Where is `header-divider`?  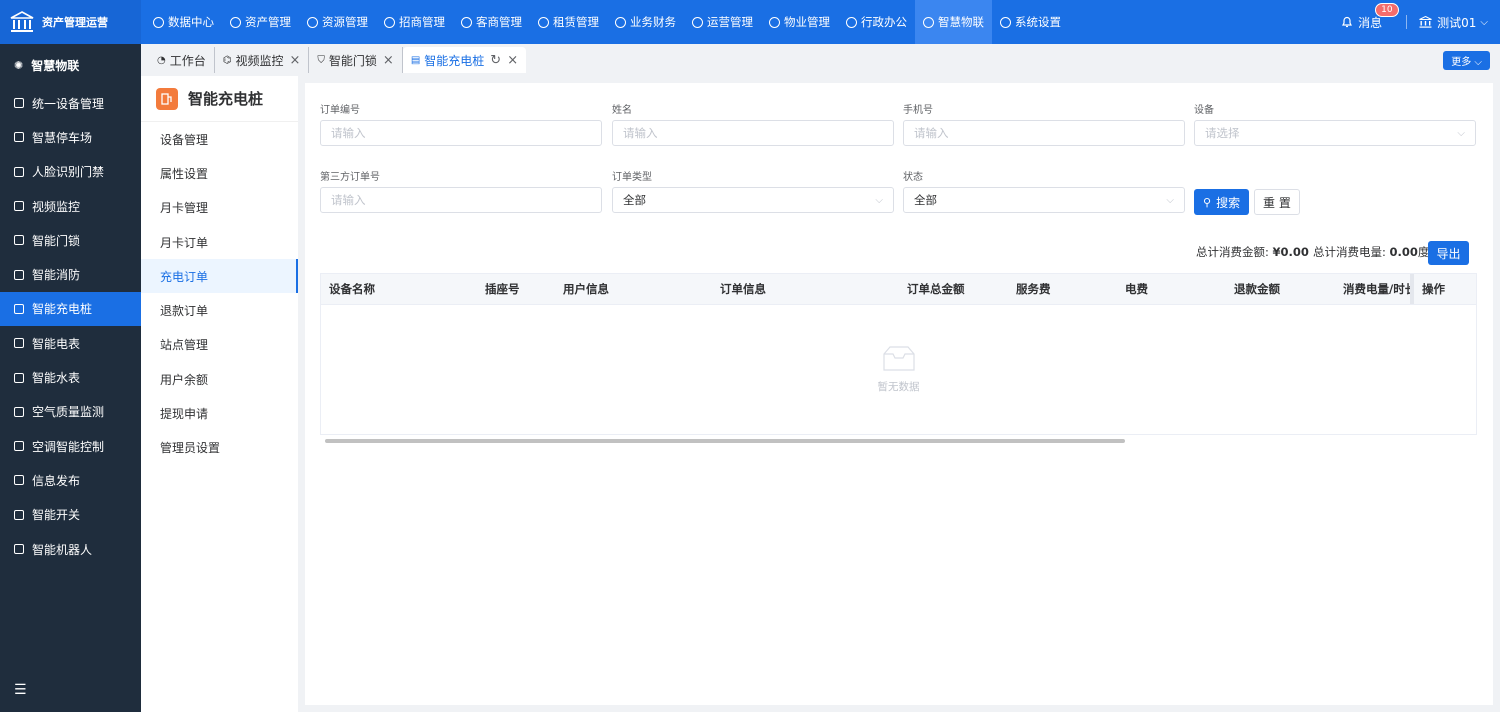 header-divider is located at coordinates (1407, 22).